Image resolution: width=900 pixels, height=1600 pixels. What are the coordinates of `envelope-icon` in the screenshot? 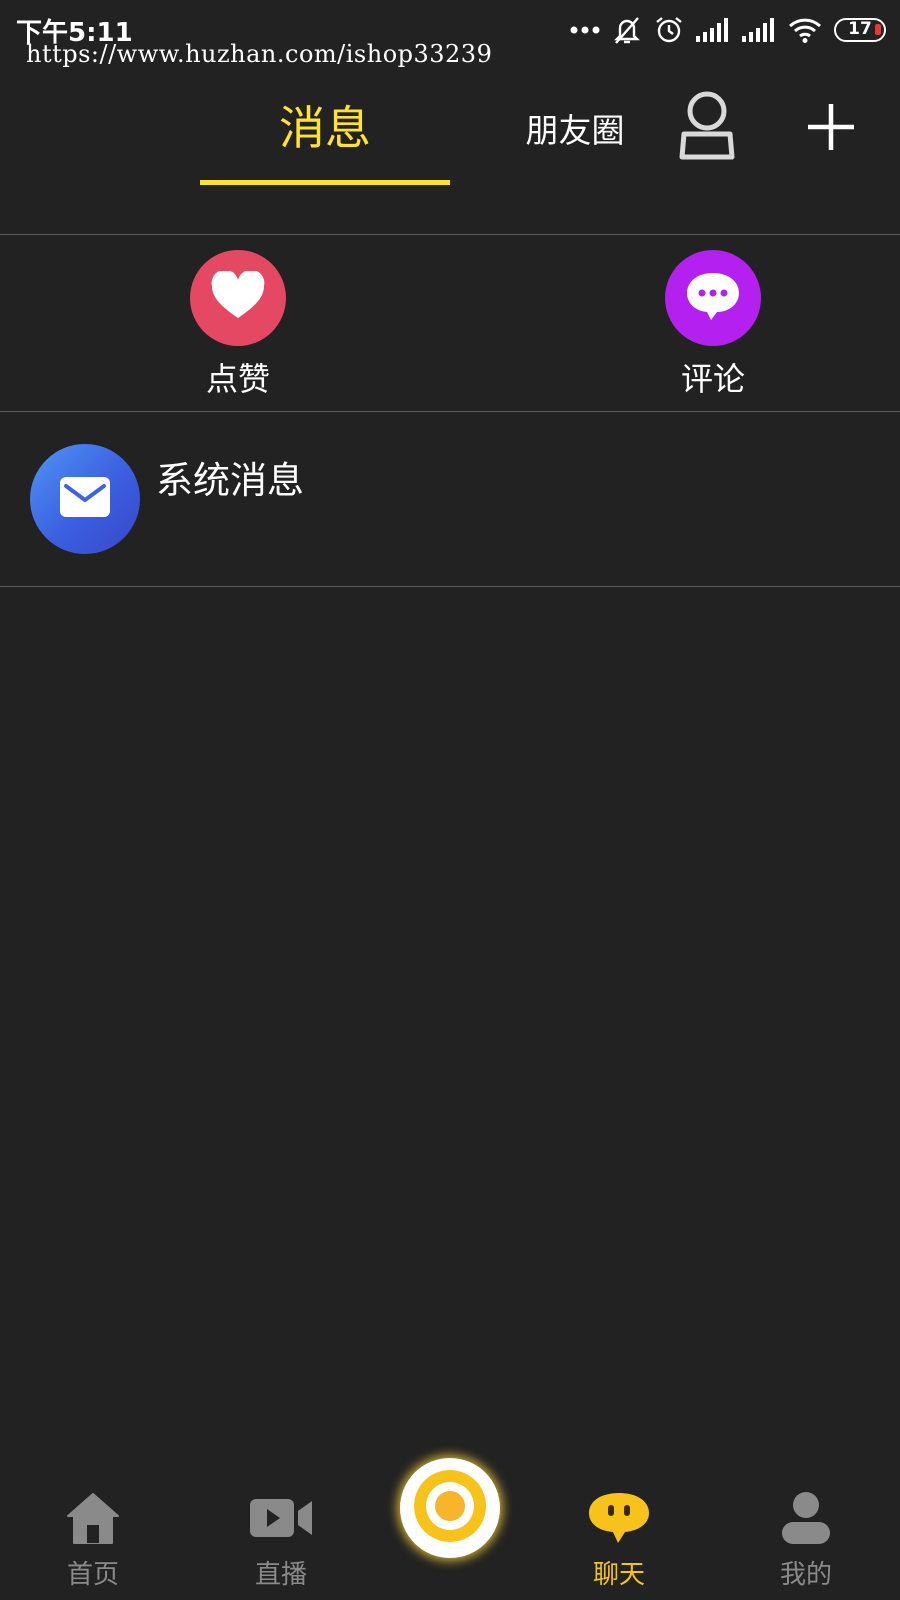 It's located at (85, 499).